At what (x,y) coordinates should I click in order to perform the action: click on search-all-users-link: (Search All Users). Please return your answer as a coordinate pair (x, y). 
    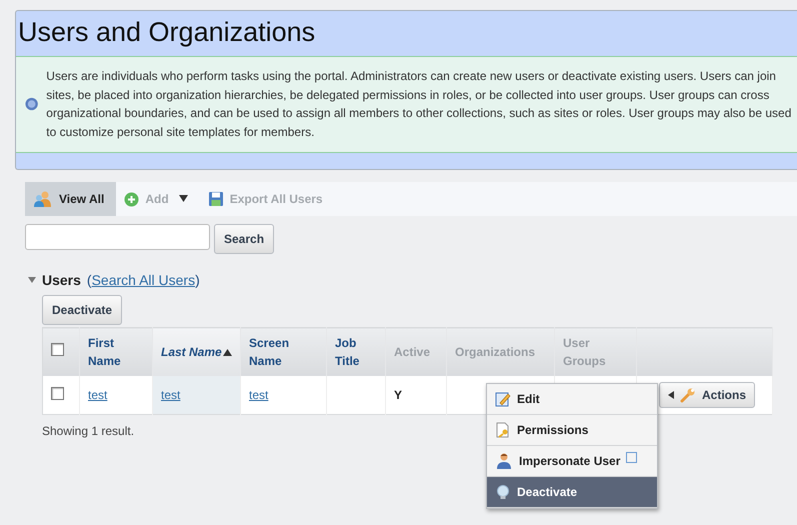
    Looking at the image, I should click on (143, 280).